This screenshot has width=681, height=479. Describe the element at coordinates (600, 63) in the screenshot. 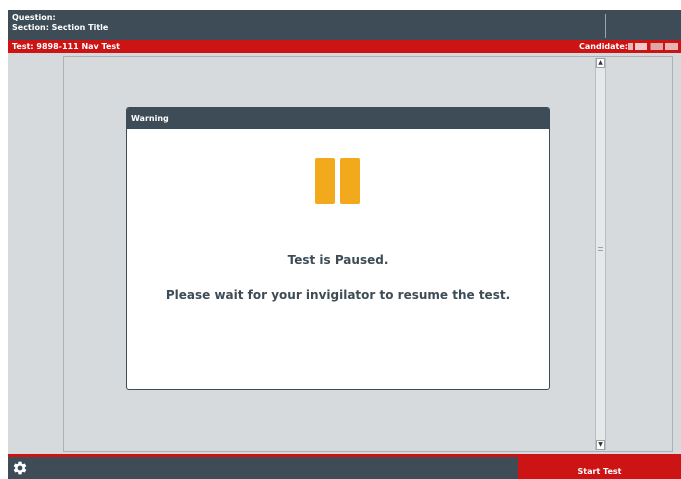

I see `scroll-up-button: ▲` at that location.